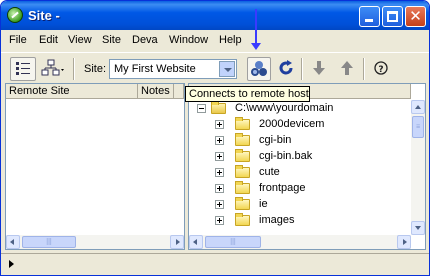 The height and width of the screenshot is (276, 430). Describe the element at coordinates (284, 108) in the screenshot. I see `root-folder-label: C:\www\yourdomain` at that location.